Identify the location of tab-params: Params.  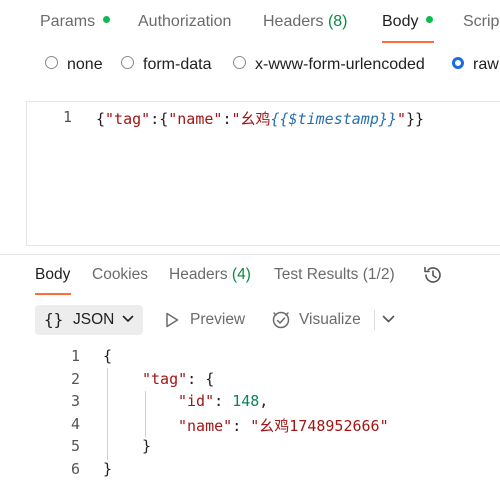
(75, 22).